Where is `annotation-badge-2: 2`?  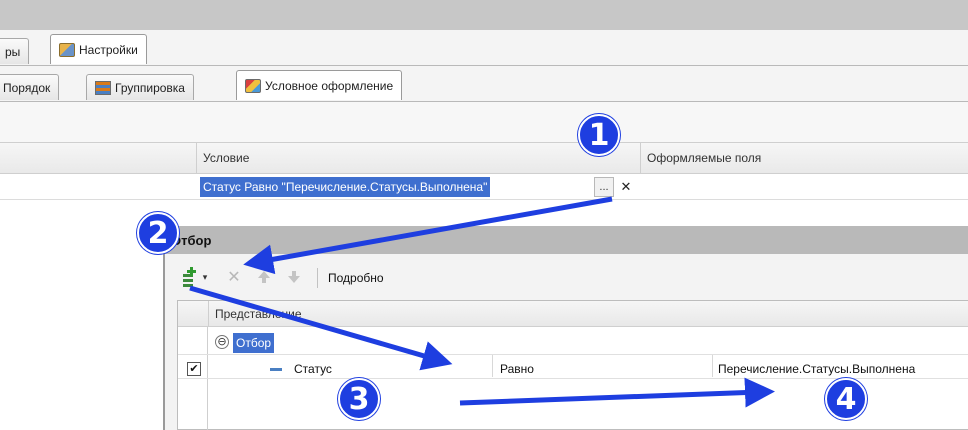 annotation-badge-2: 2 is located at coordinates (158, 233).